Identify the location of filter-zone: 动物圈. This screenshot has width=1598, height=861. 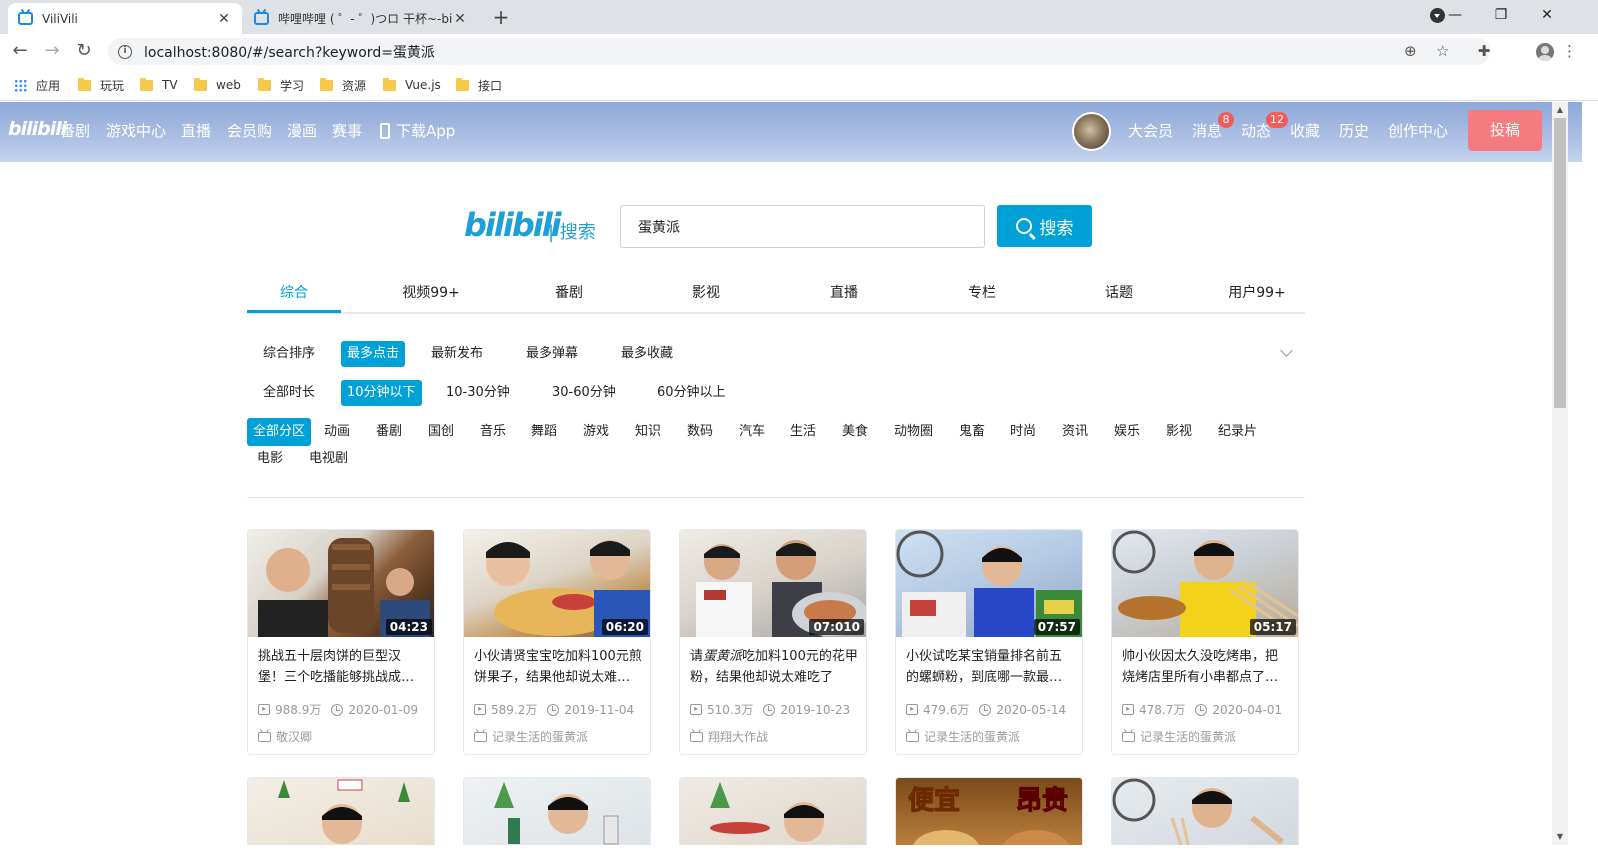
(913, 432).